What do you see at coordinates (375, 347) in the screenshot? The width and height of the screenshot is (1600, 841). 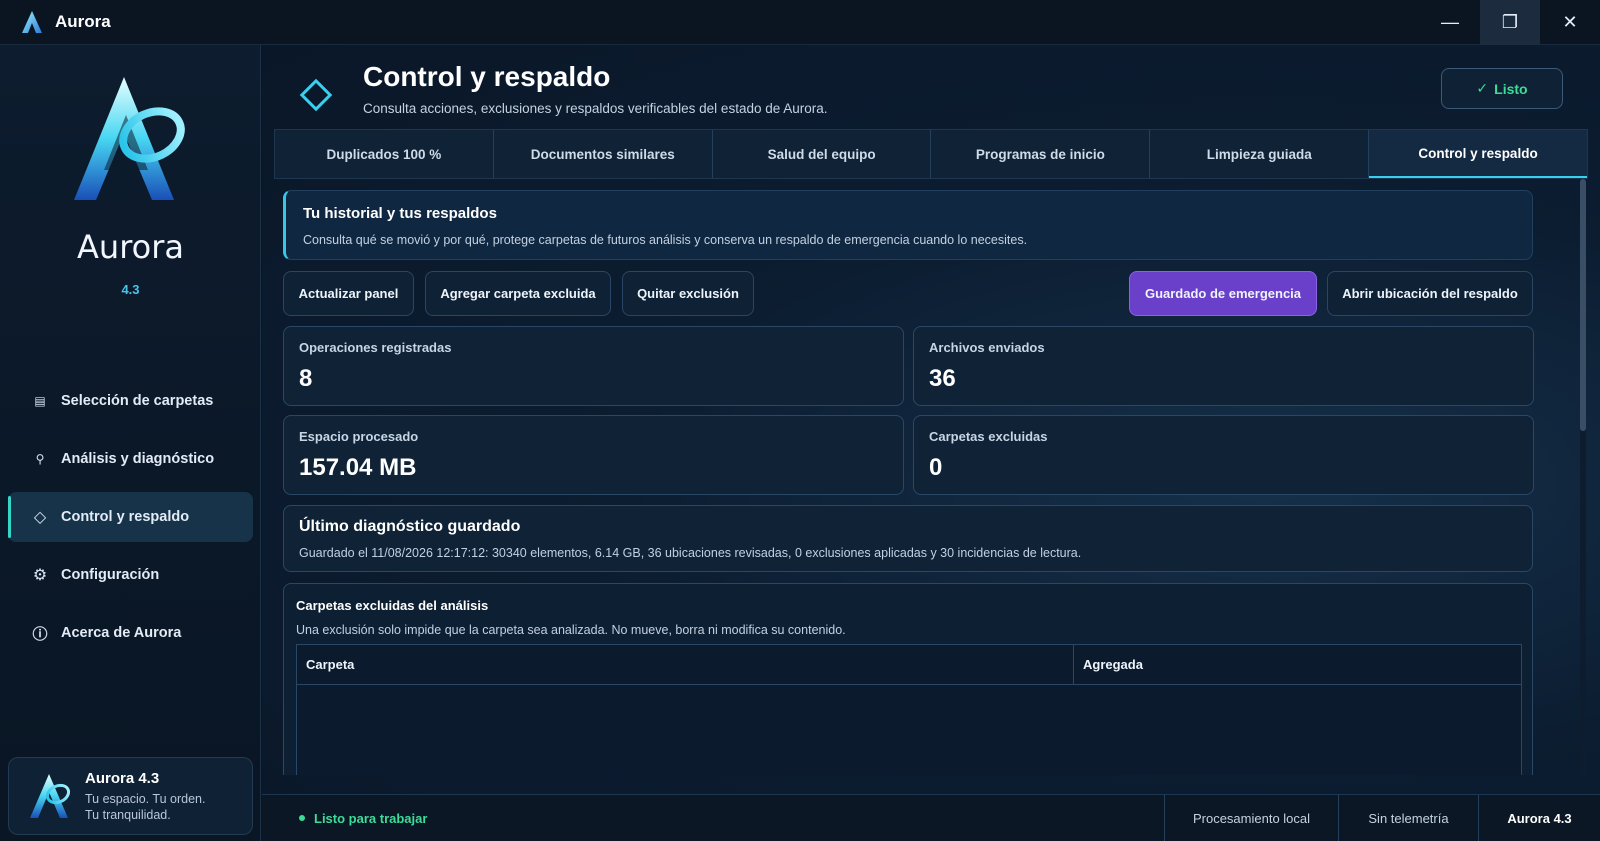 I see `stat-label: Operaciones registradas` at bounding box center [375, 347].